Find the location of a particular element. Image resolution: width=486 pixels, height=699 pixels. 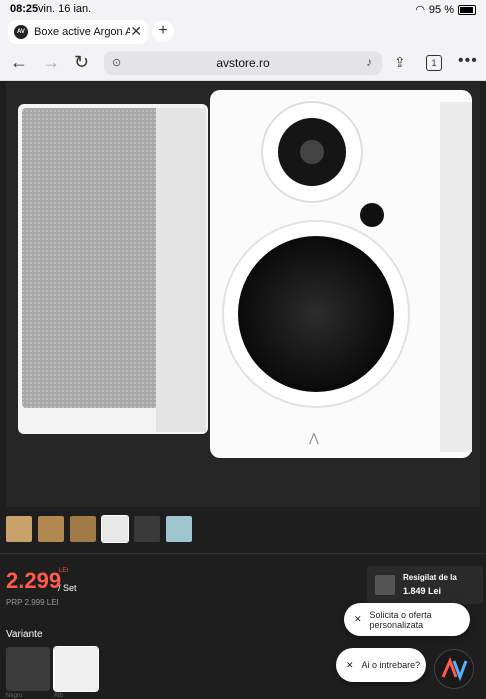

variants-label: Variante is located at coordinates (24, 634).